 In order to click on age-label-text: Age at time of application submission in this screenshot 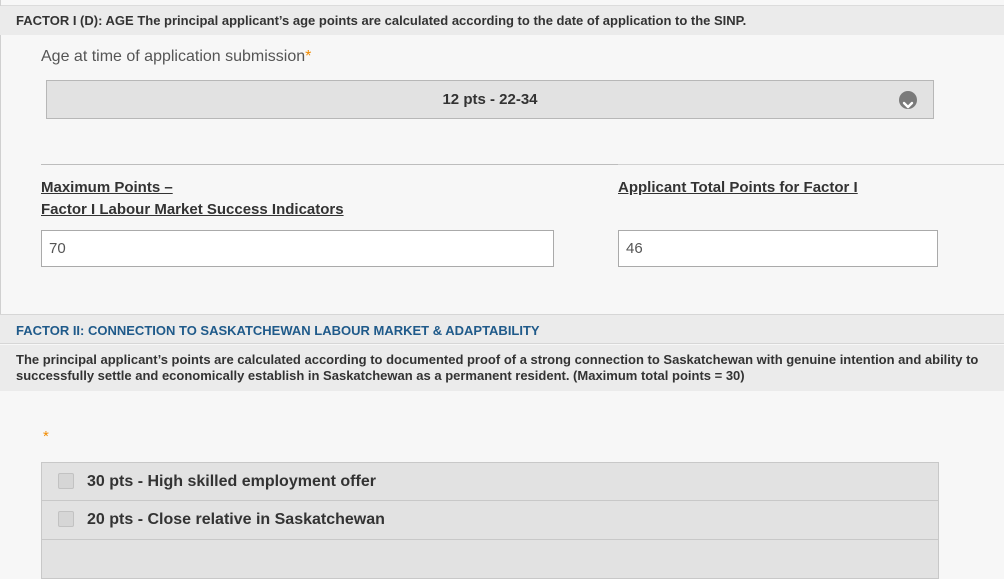, I will do `click(173, 56)`.